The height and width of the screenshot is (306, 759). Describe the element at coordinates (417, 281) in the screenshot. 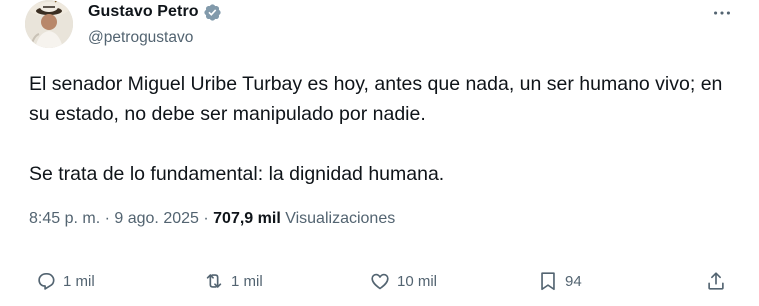

I see `like-count: 10 mil` at that location.